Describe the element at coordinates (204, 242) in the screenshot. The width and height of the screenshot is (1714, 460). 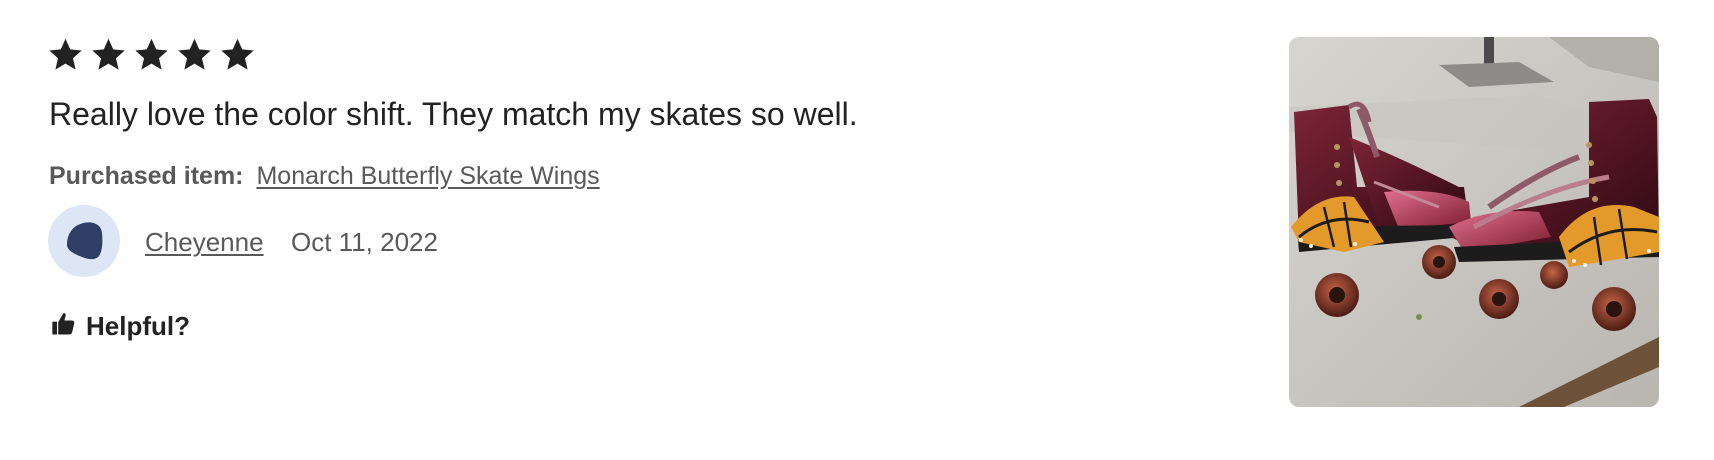
I see `reviewer-name: Cheyenne` at that location.